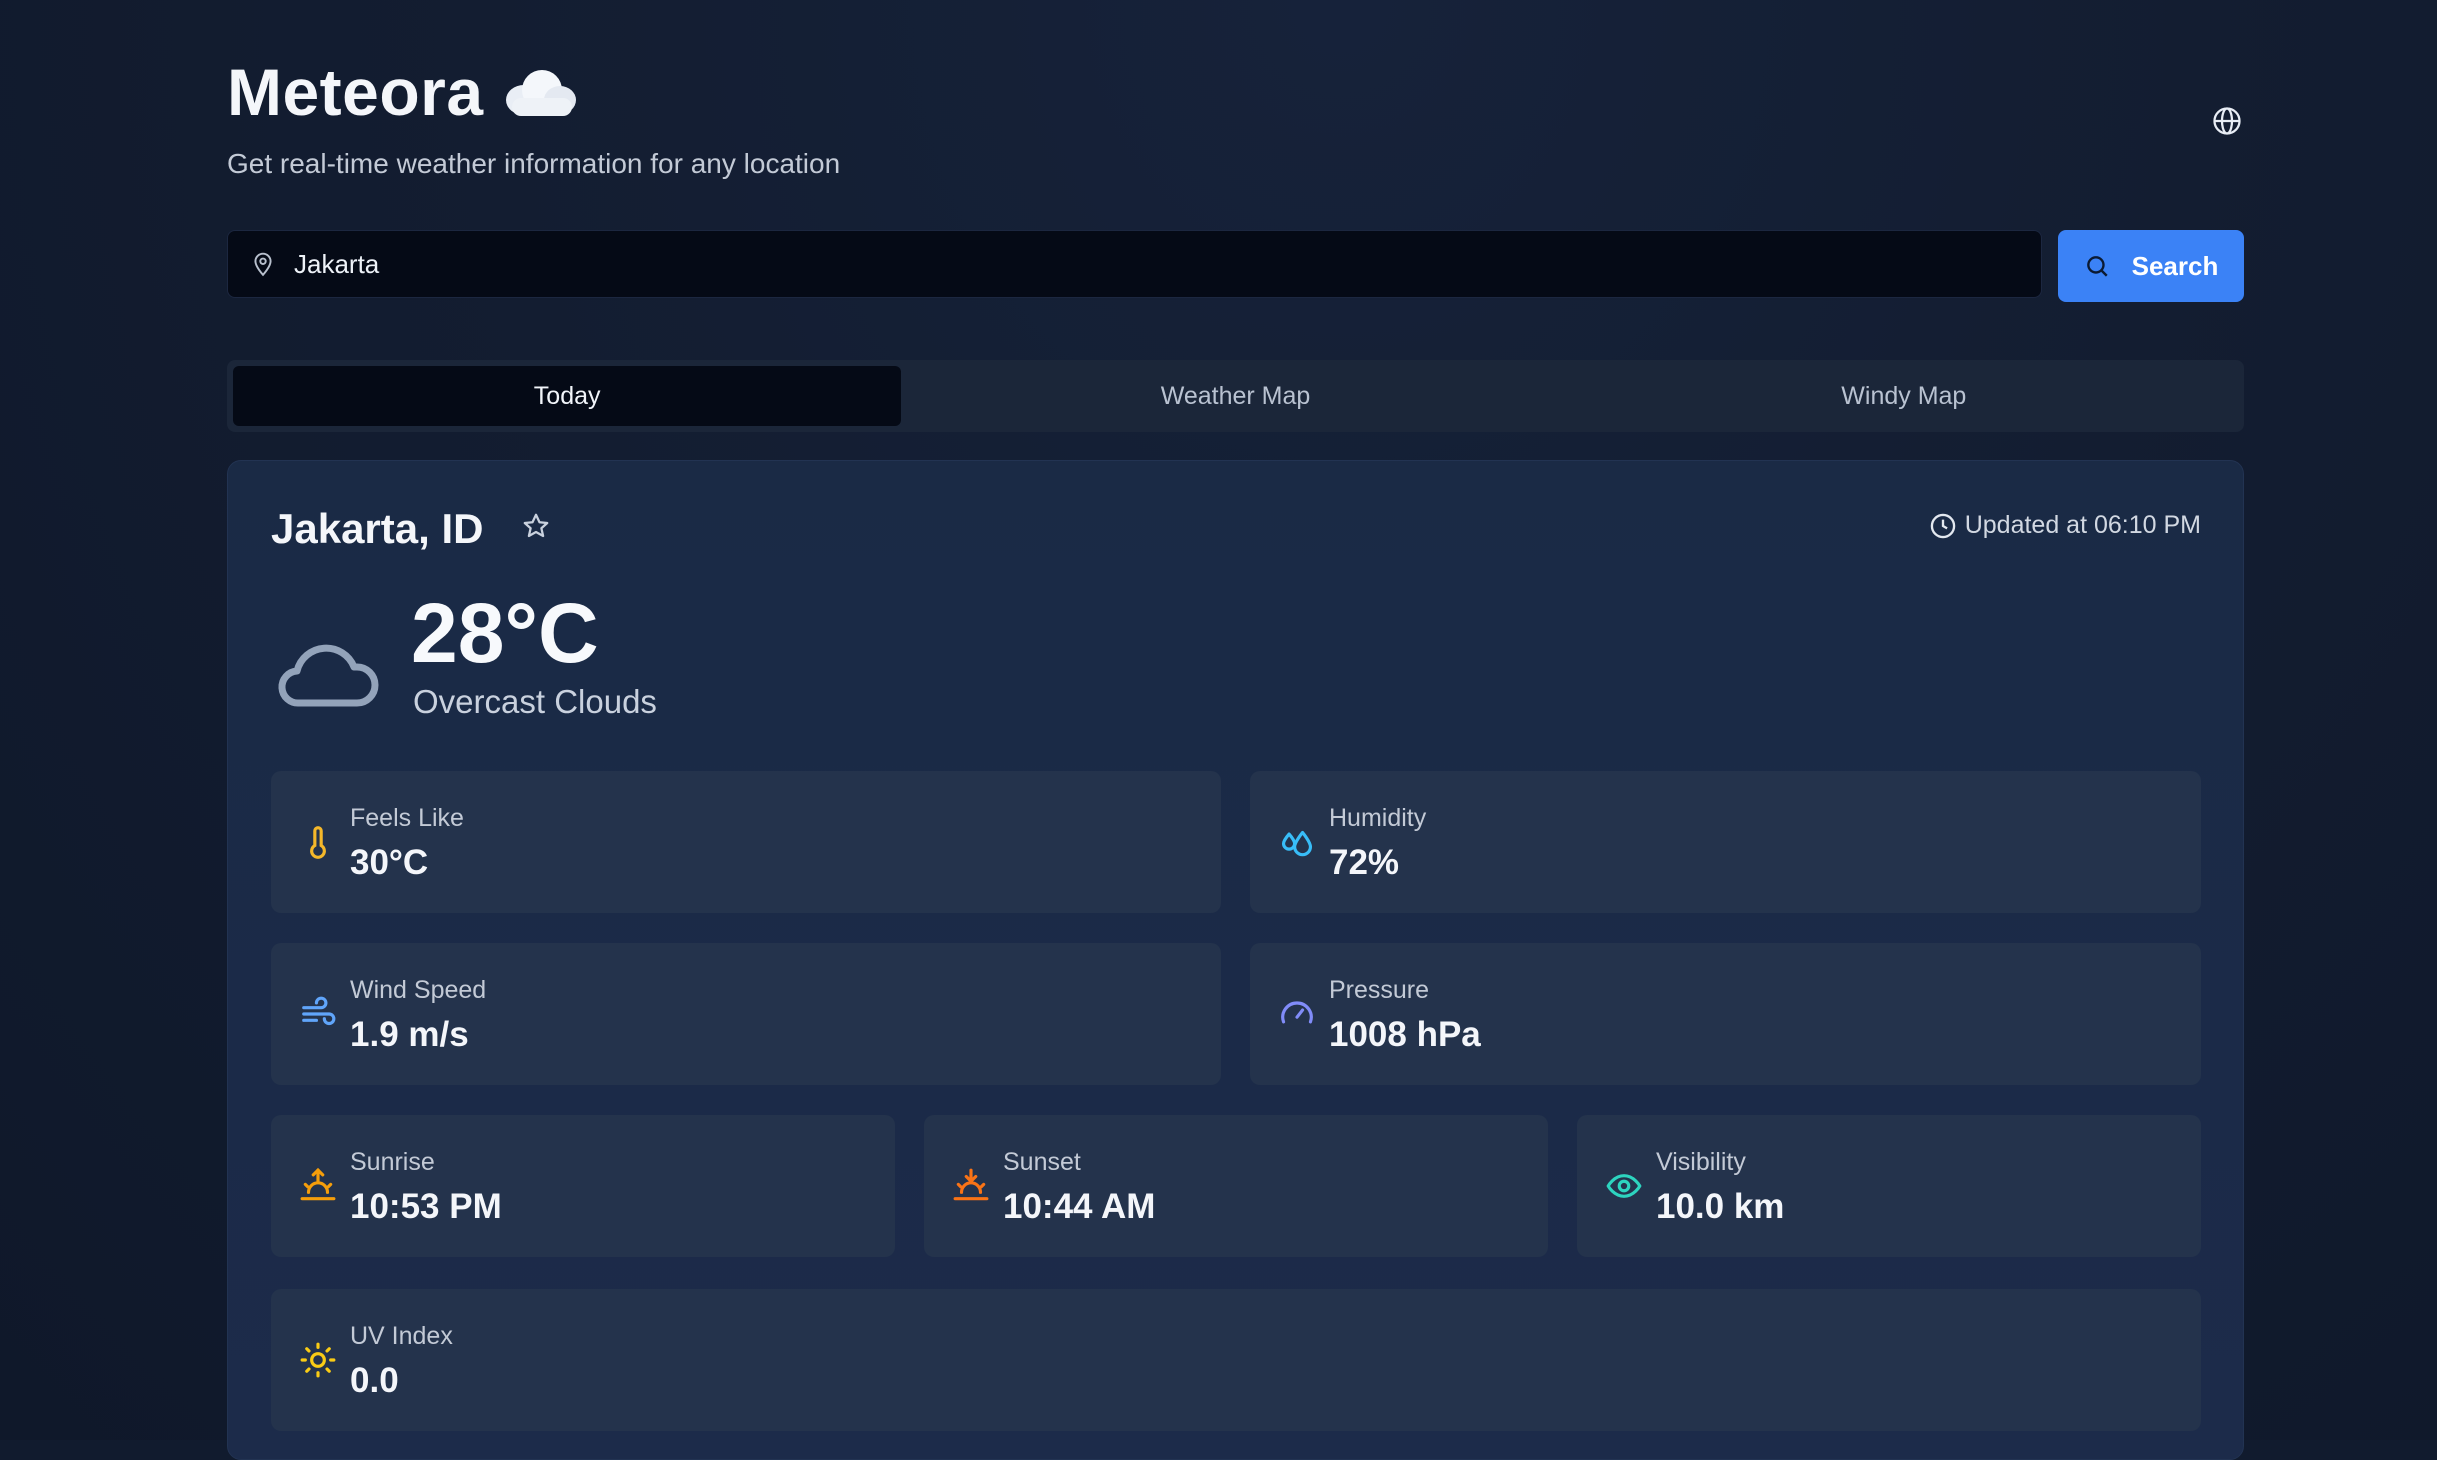 This screenshot has width=2437, height=1460. What do you see at coordinates (389, 862) in the screenshot?
I see `stat-value: 30°C` at bounding box center [389, 862].